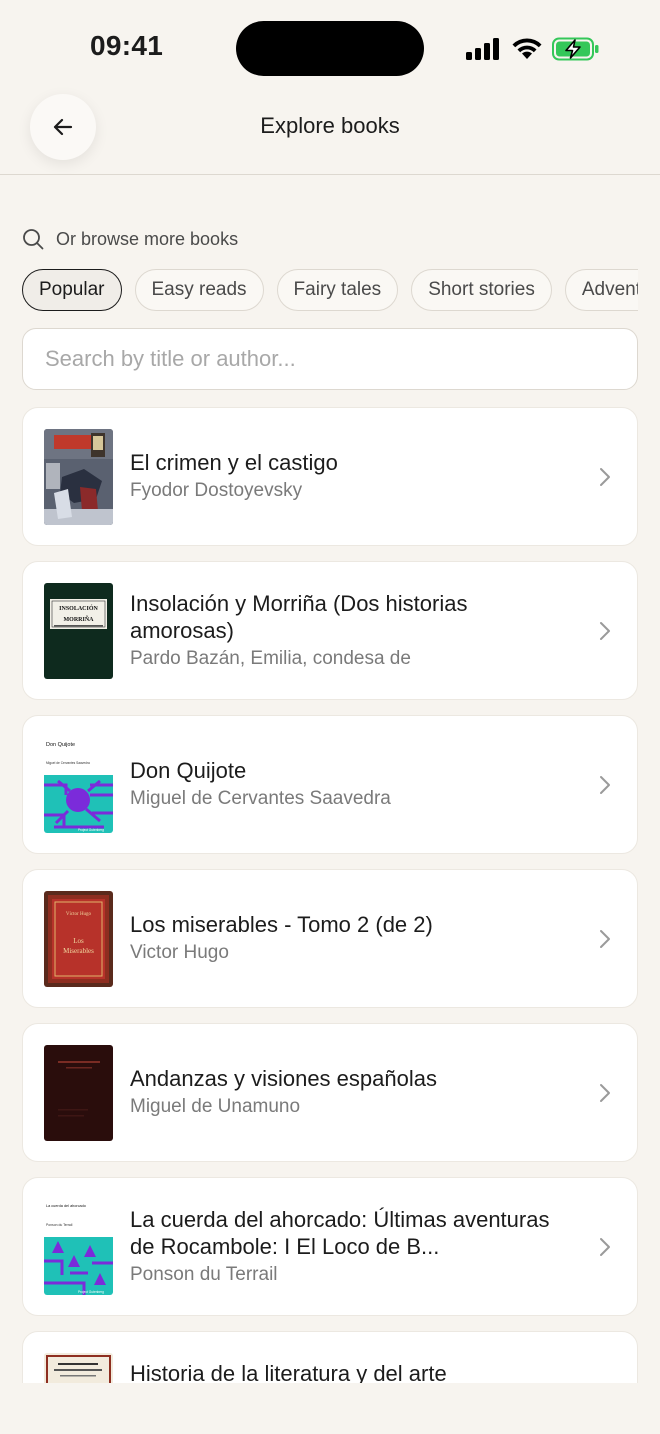 Image resolution: width=660 pixels, height=1434 pixels. What do you see at coordinates (601, 290) in the screenshot?
I see `chip-adventure: Adventure` at bounding box center [601, 290].